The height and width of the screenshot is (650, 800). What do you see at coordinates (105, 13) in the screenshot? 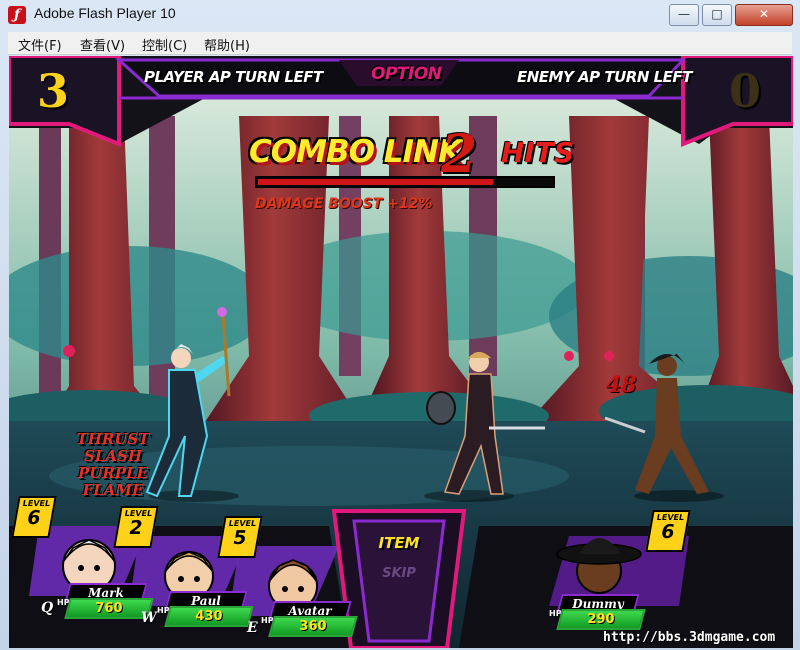
I see `window-title: Adobe Flash Player 10` at bounding box center [105, 13].